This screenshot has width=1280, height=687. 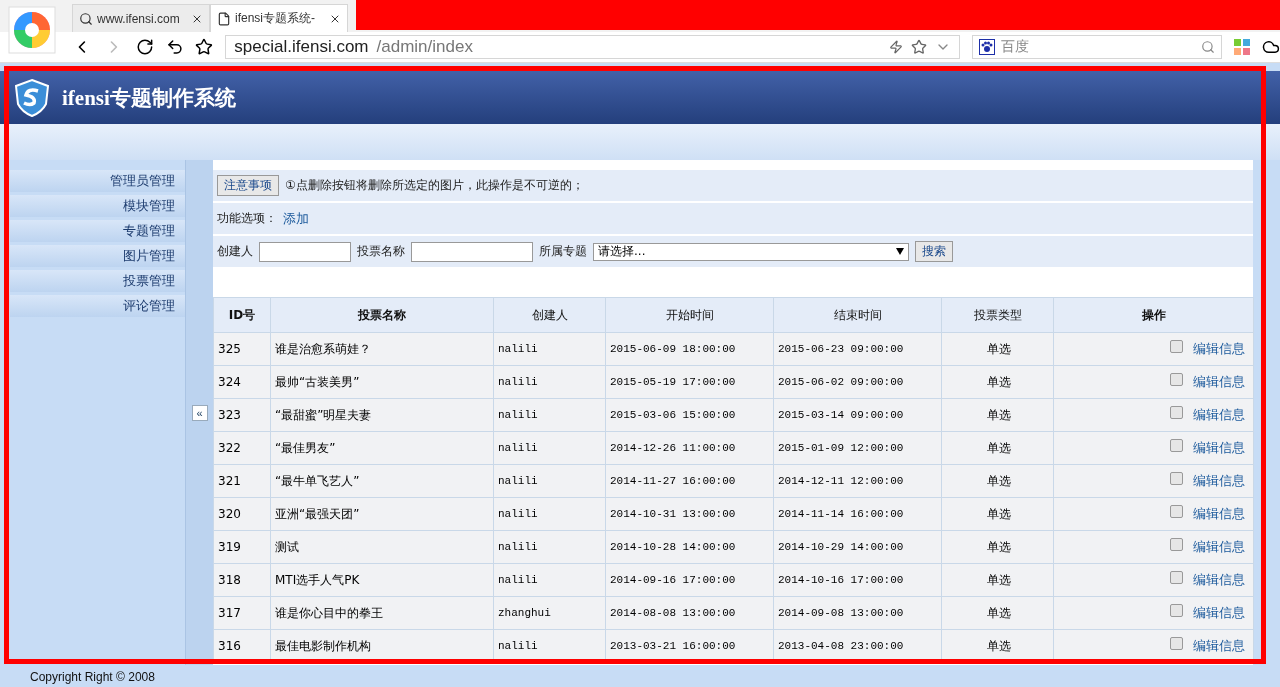 I want to click on address-path: /admin/index, so click(x=425, y=47).